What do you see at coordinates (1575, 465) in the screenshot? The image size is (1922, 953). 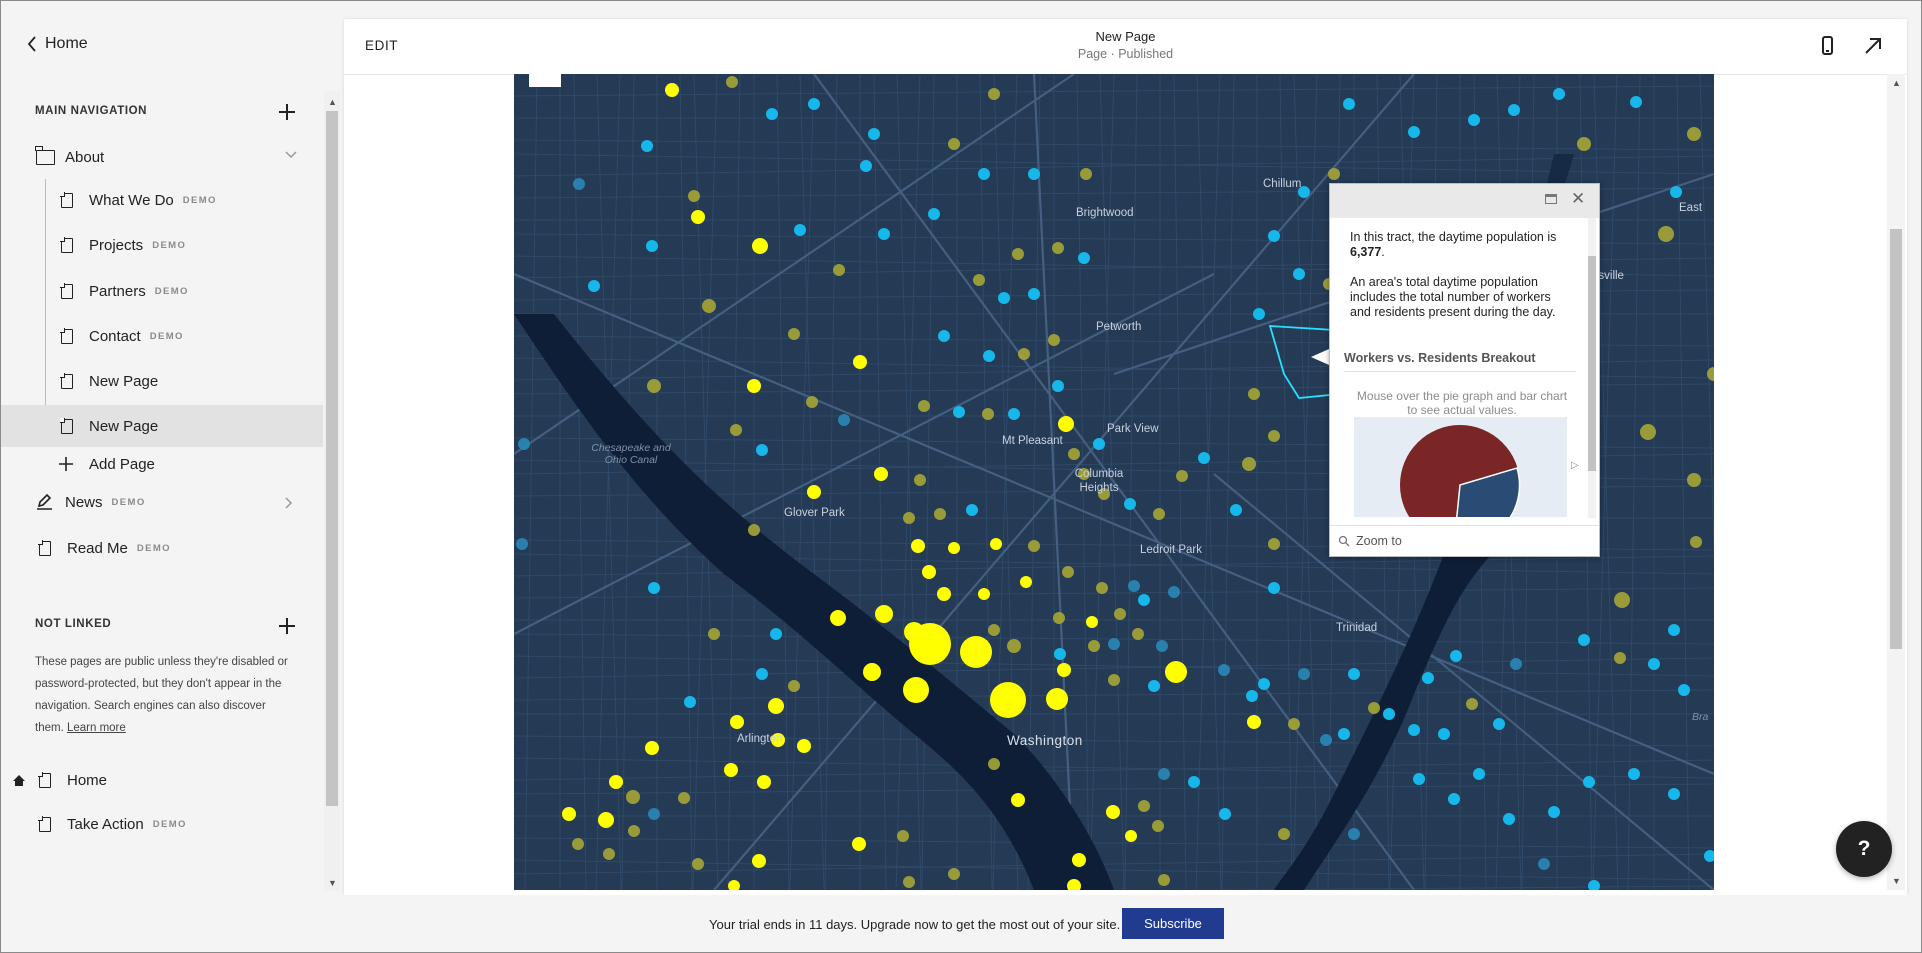 I see `next-media-icon: ▷` at bounding box center [1575, 465].